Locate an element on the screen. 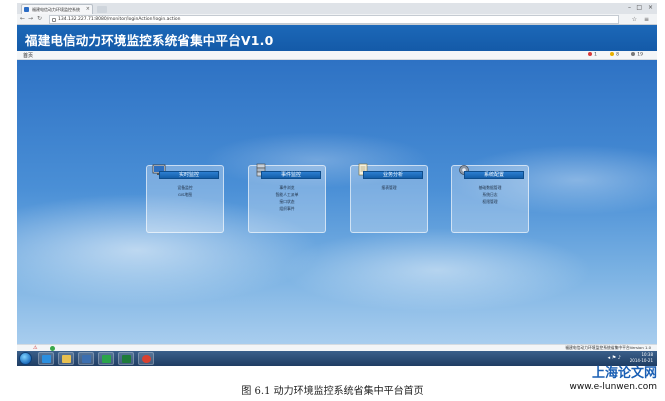  window-close-icon: × is located at coordinates (650, 7).